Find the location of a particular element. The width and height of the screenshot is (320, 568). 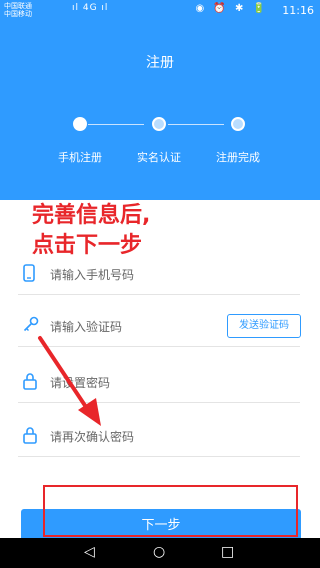

system-nav-bar: ◁ ○ □ is located at coordinates (160, 553).